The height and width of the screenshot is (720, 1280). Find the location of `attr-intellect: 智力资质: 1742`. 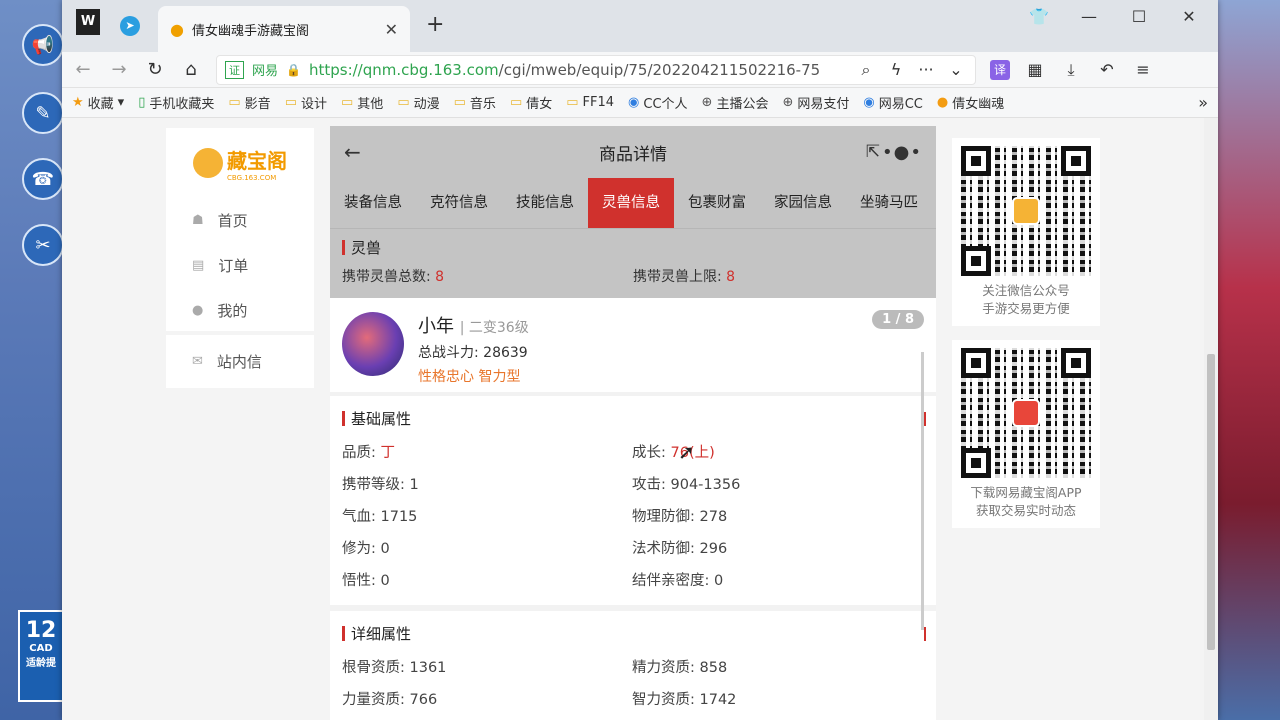

attr-intellect: 智力资质: 1742 is located at coordinates (684, 700).